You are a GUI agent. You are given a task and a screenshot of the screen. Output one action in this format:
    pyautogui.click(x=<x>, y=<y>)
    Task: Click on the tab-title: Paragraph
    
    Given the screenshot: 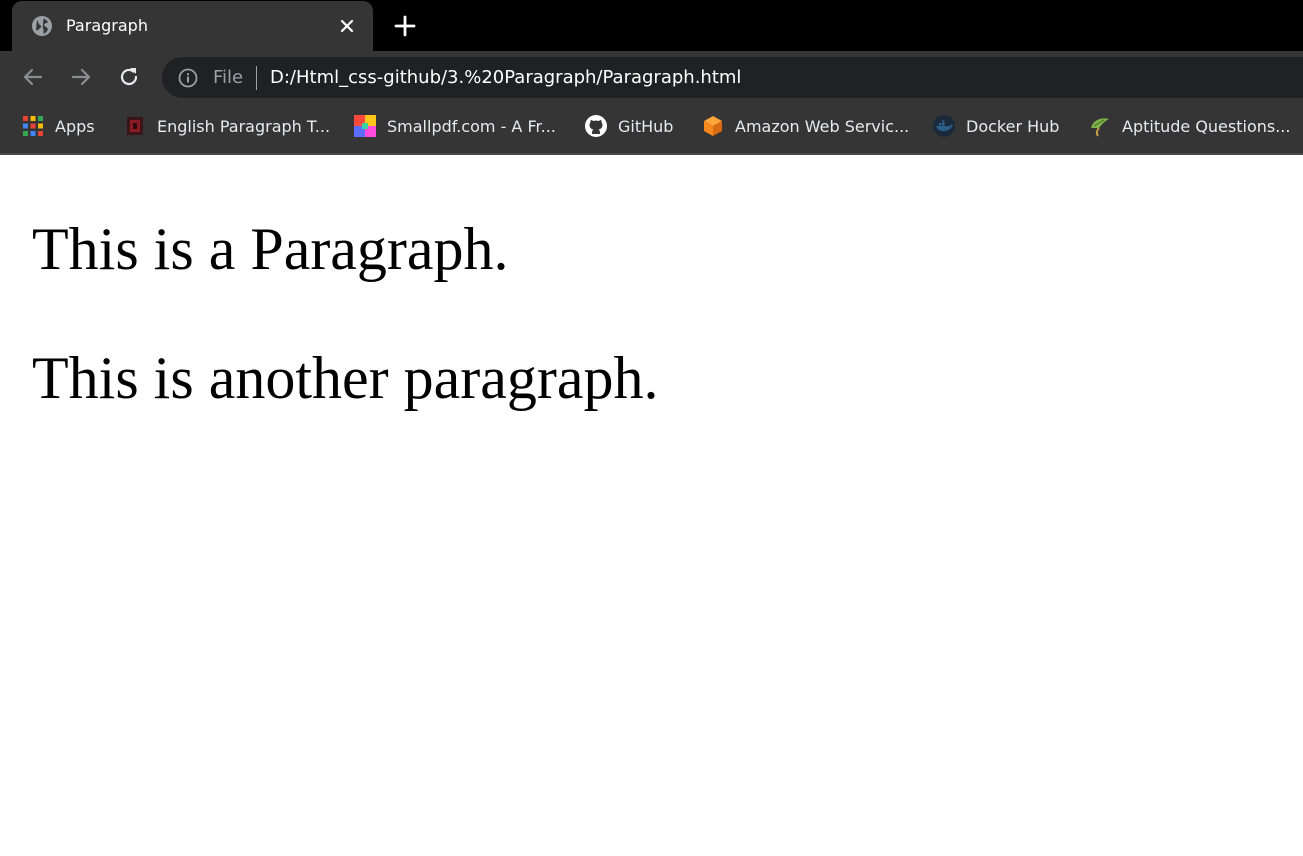 What is the action you would take?
    pyautogui.click(x=107, y=25)
    